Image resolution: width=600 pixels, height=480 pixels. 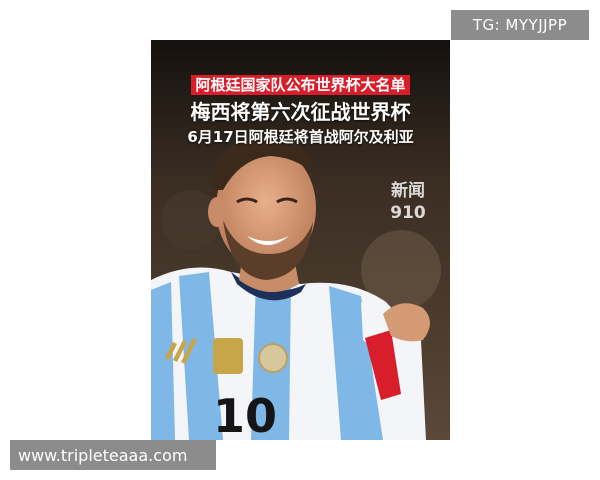 What do you see at coordinates (408, 202) in the screenshot?
I see `news-channel-logo: 新闻 910` at bounding box center [408, 202].